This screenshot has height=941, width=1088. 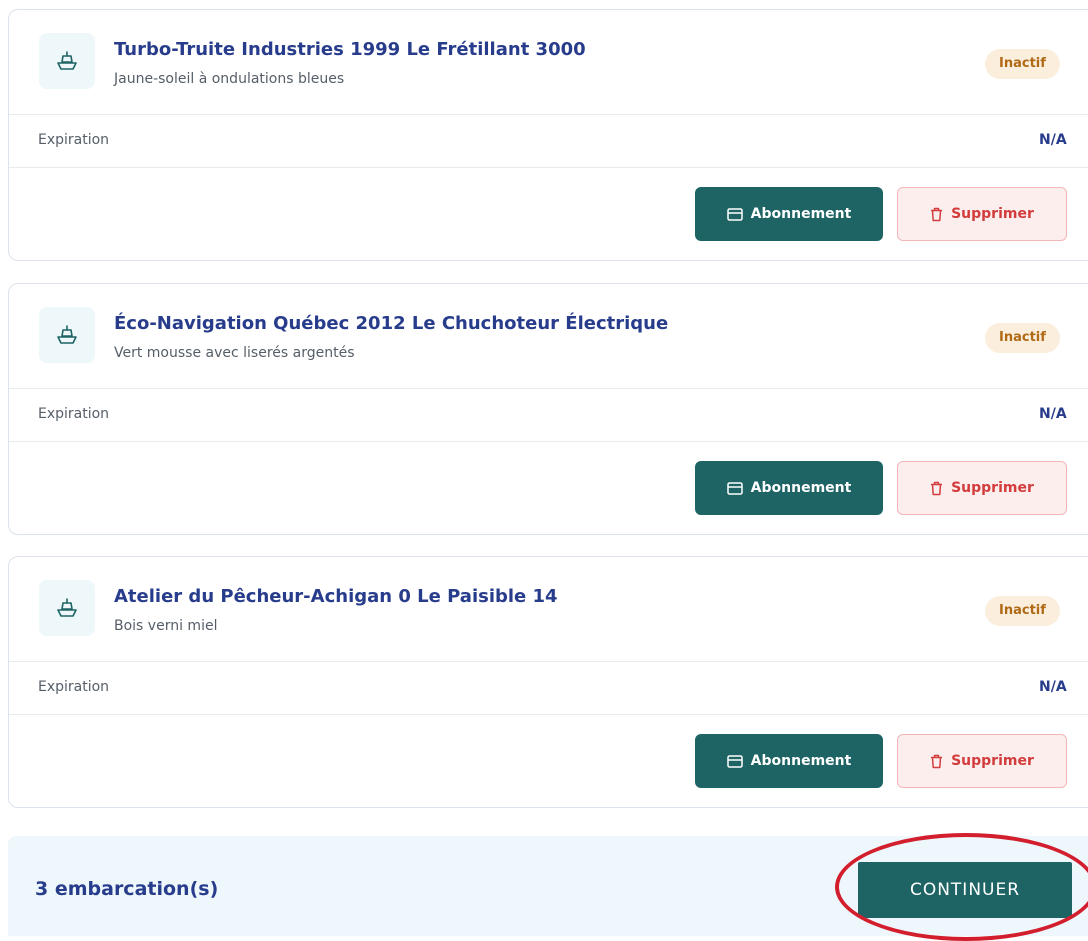 I want to click on boat-subtitle: Bois verni miel, so click(x=166, y=626).